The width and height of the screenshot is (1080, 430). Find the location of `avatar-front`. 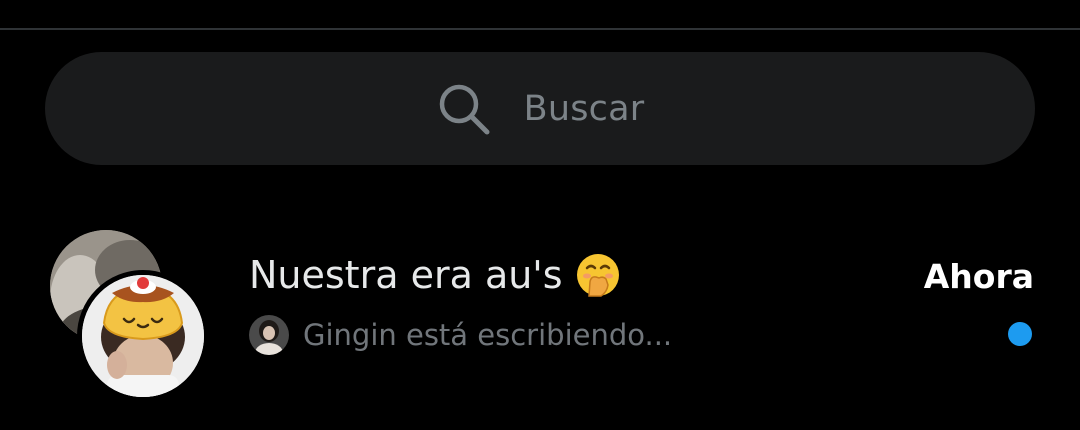

avatar-front is located at coordinates (143, 336).